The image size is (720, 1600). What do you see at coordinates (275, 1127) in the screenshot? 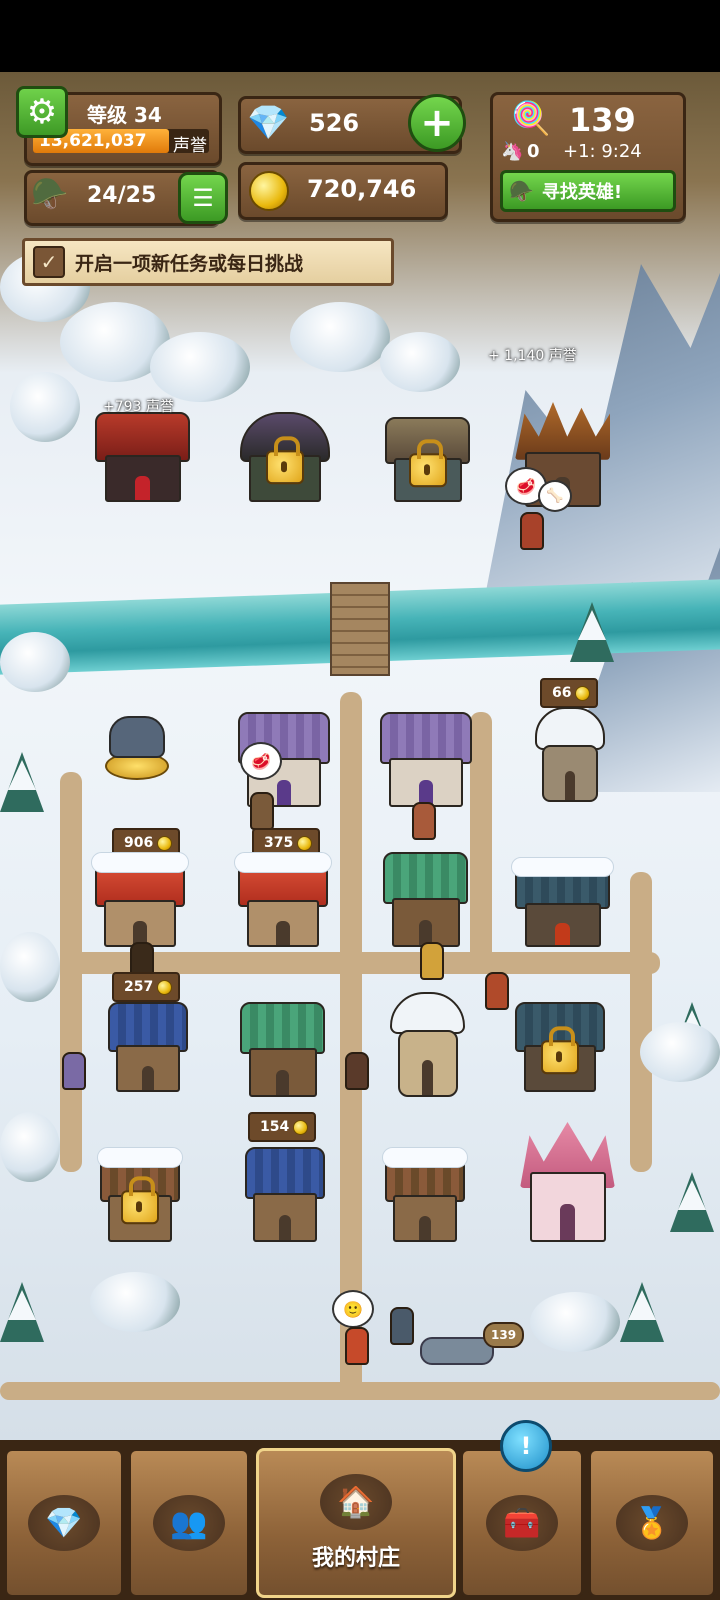
I see `income-value: 154` at bounding box center [275, 1127].